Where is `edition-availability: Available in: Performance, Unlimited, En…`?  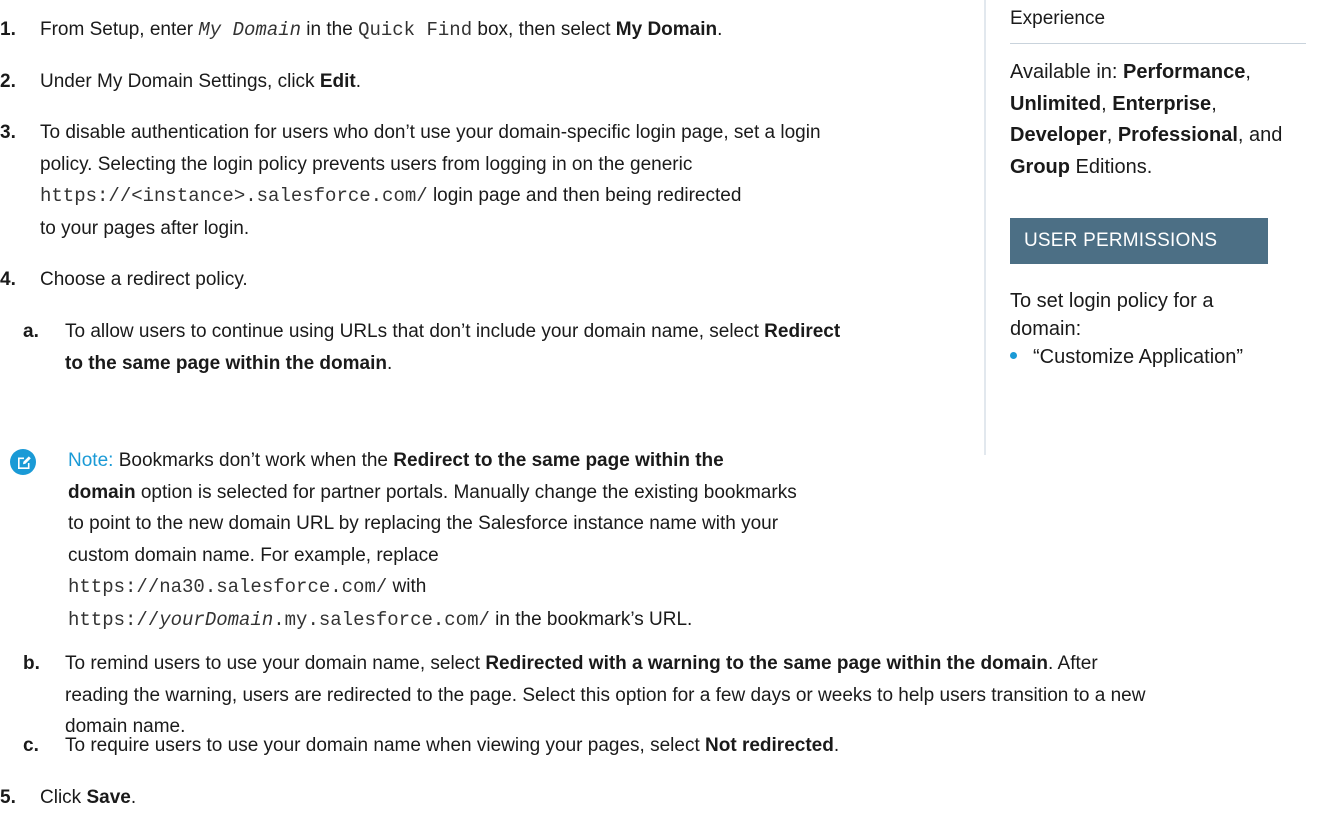
edition-availability: Available in: Performance, Unlimited, En… is located at coordinates (1146, 119).